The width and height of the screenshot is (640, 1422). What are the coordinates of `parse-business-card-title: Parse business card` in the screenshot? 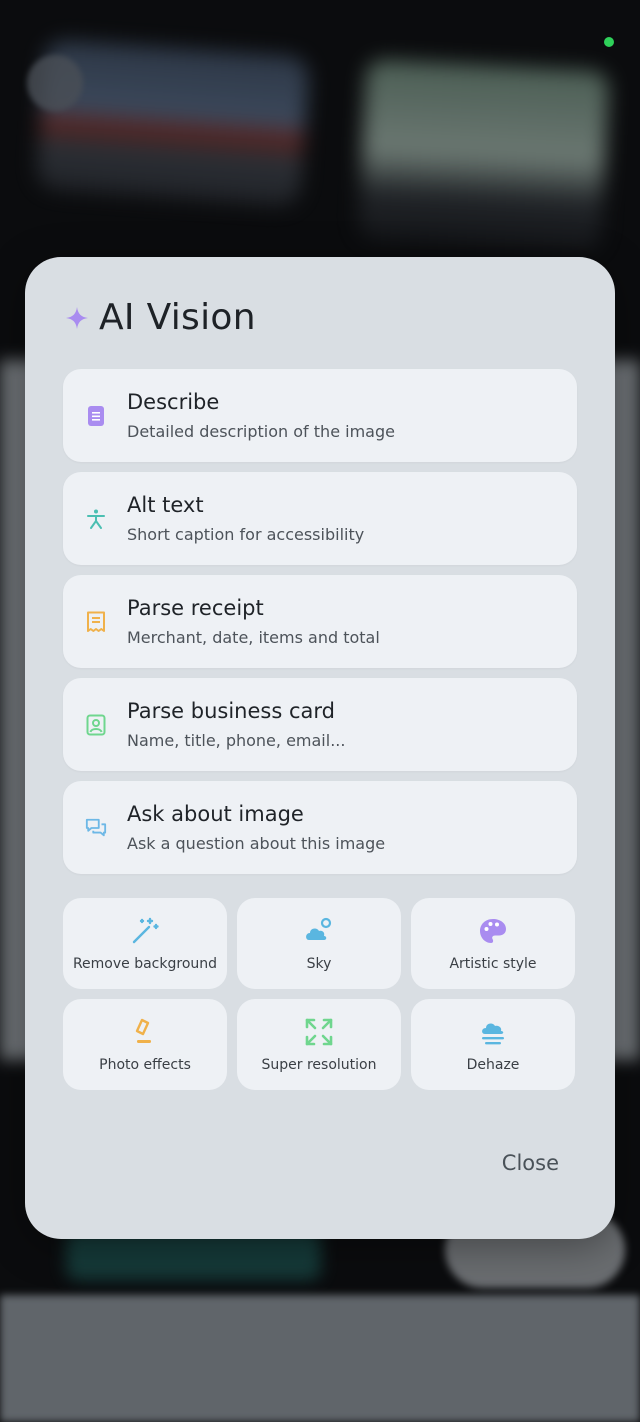 It's located at (231, 711).